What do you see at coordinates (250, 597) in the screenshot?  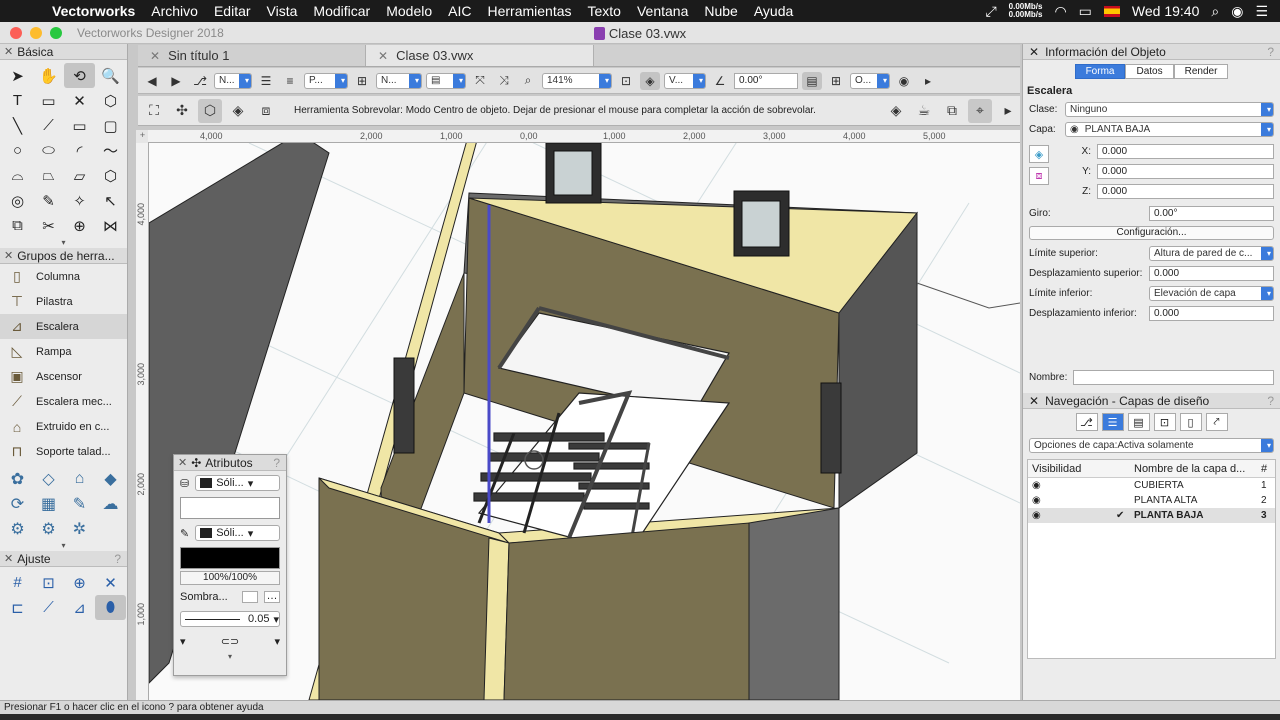 I see `shadow-toggle` at bounding box center [250, 597].